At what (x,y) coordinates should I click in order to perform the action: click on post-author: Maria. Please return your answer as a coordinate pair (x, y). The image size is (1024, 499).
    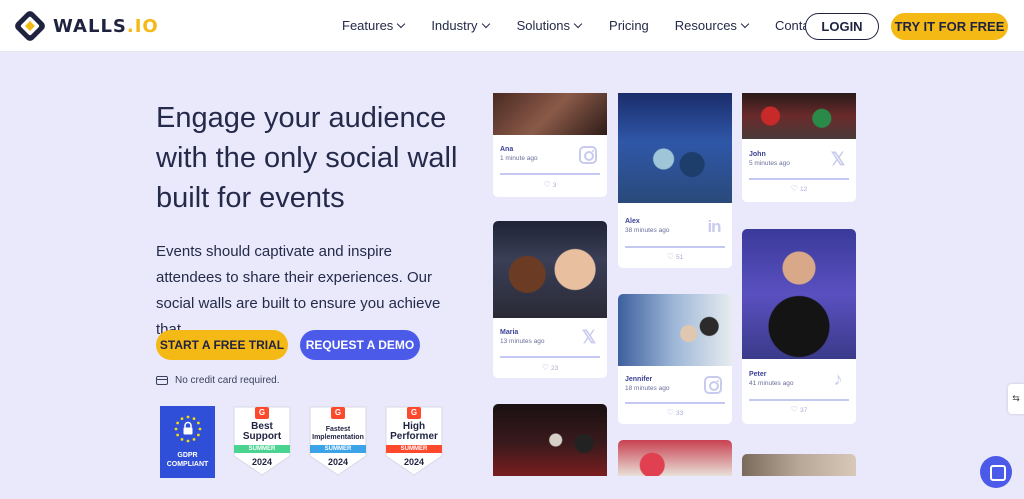
    Looking at the image, I should click on (509, 332).